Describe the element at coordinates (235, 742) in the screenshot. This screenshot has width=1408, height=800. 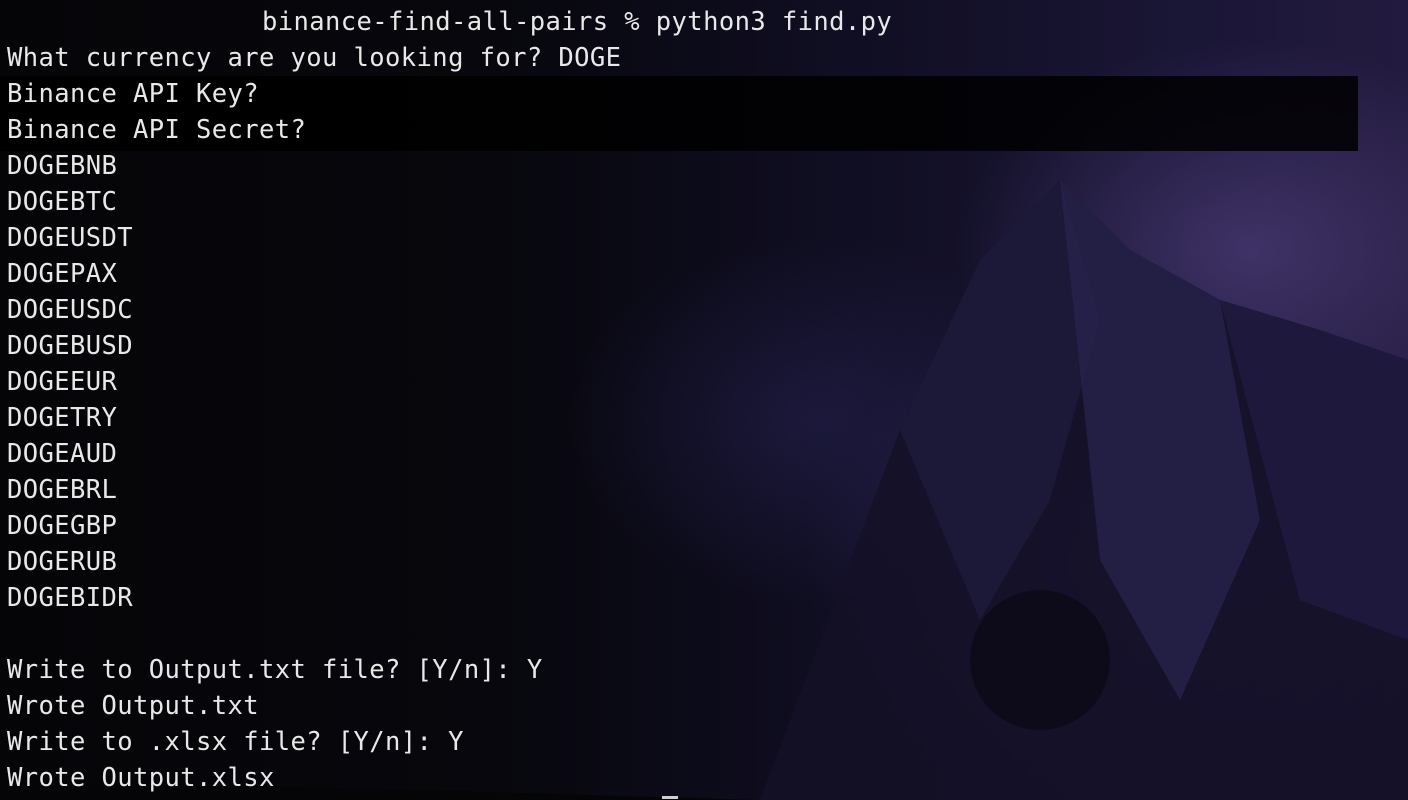
I see `terminal-line: Write to .xlsx file? [Y/n]: Y` at that location.